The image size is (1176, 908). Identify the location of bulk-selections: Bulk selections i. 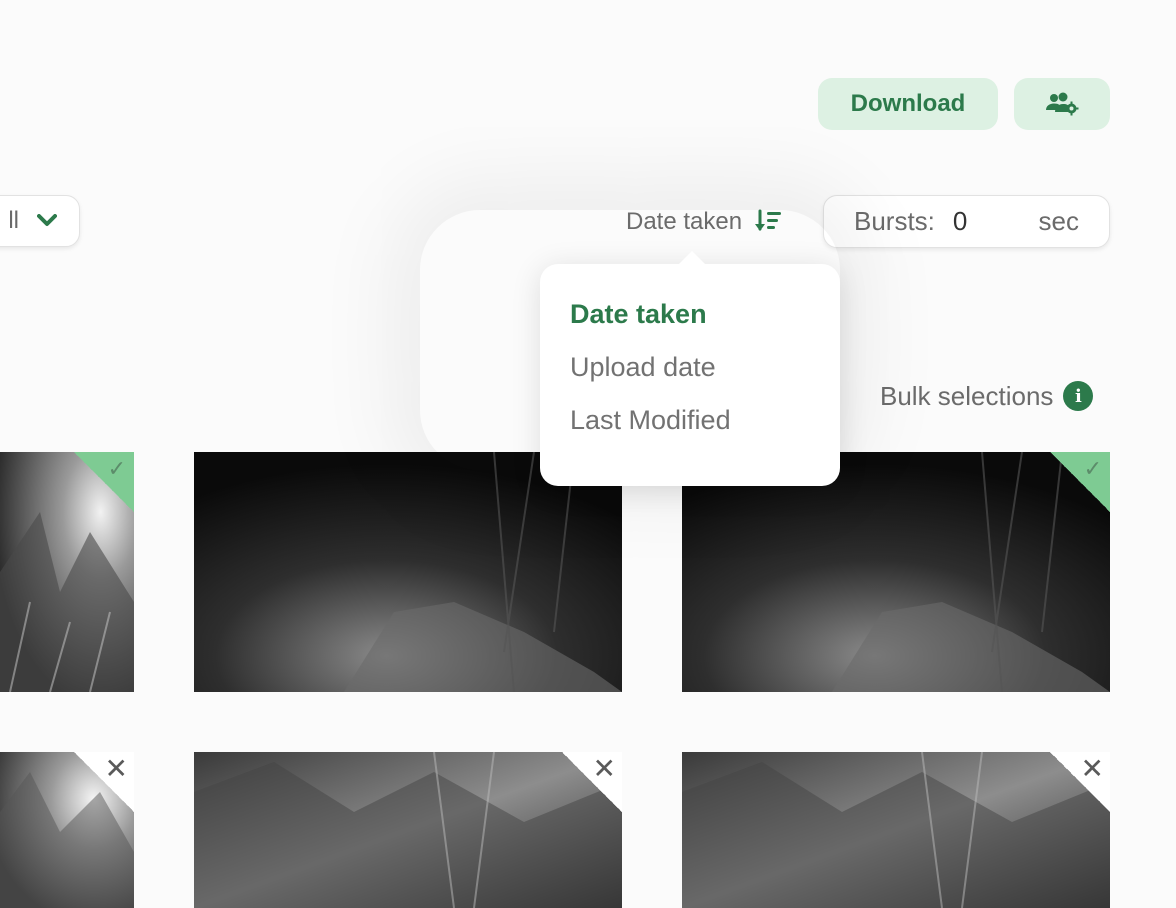
(987, 396).